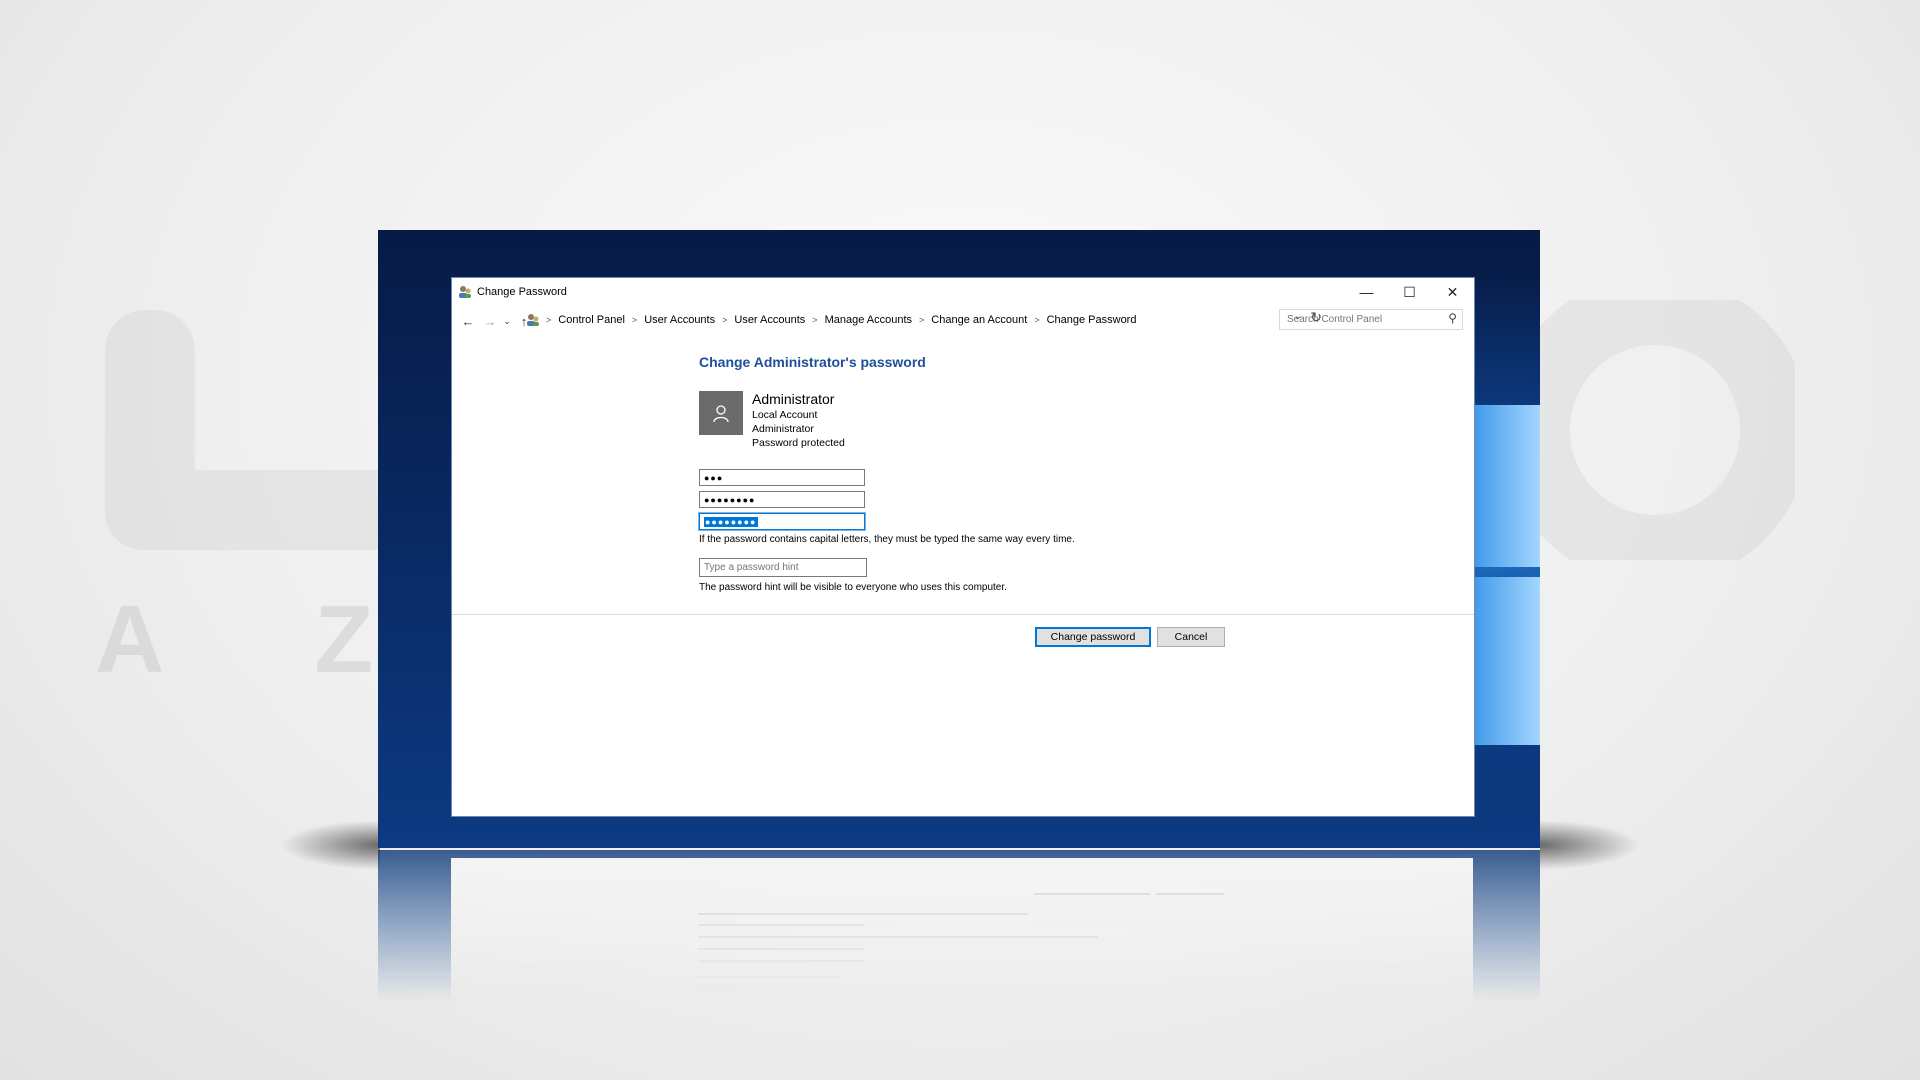 Image resolution: width=1920 pixels, height=1080 pixels. Describe the element at coordinates (1452, 318) in the screenshot. I see `search-icon: ⚲` at that location.